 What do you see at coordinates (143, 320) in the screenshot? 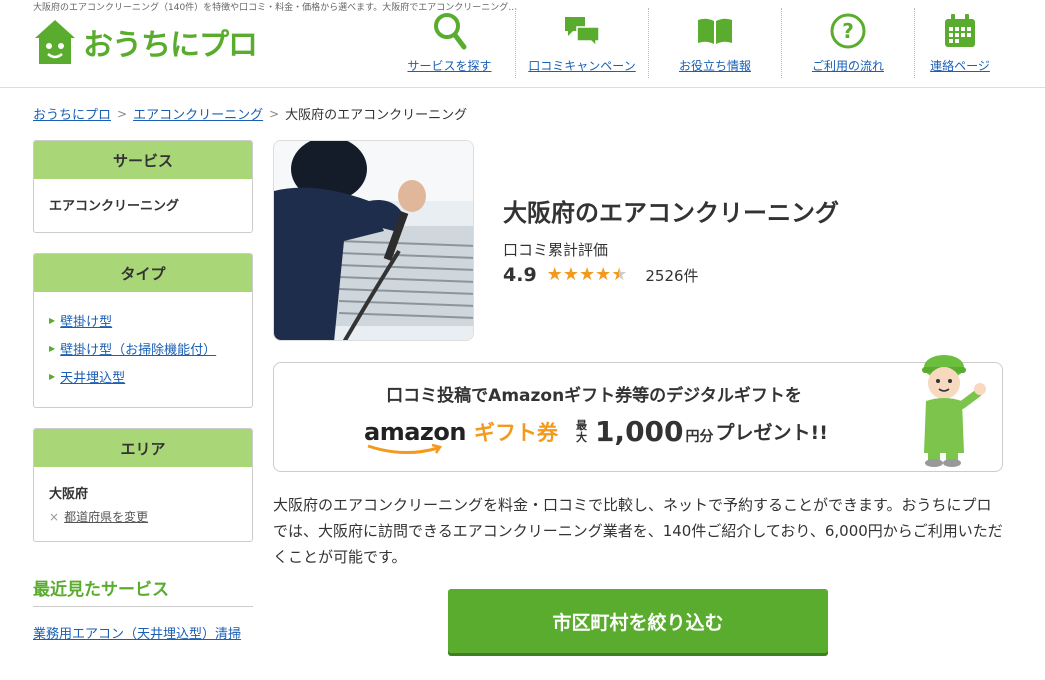
I see `sidebar-type-item: ▶ 壁掛け型` at bounding box center [143, 320].